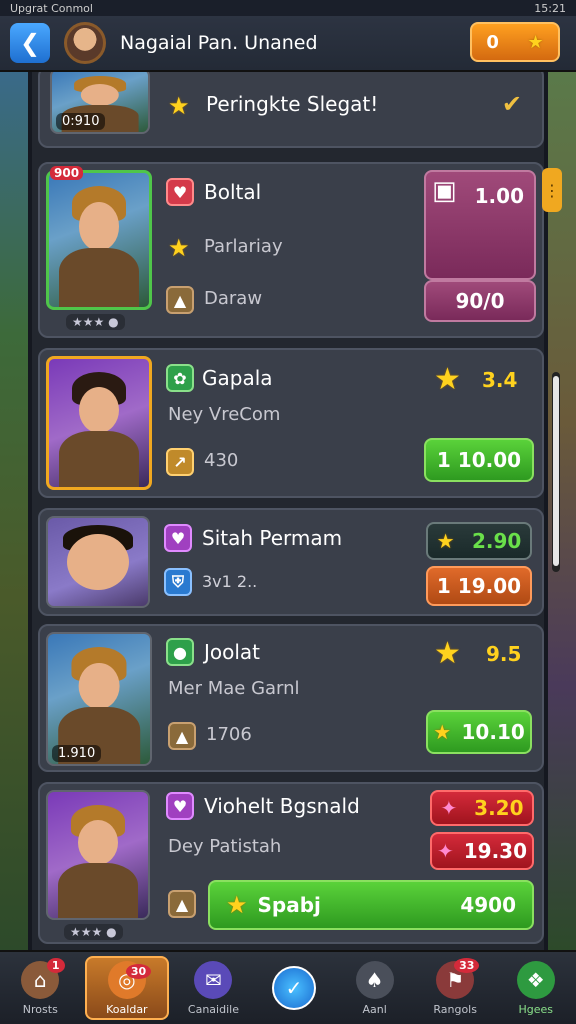 This screenshot has height=1024, width=576. What do you see at coordinates (127, 1009) in the screenshot?
I see `nav-label: Koaldar` at bounding box center [127, 1009].